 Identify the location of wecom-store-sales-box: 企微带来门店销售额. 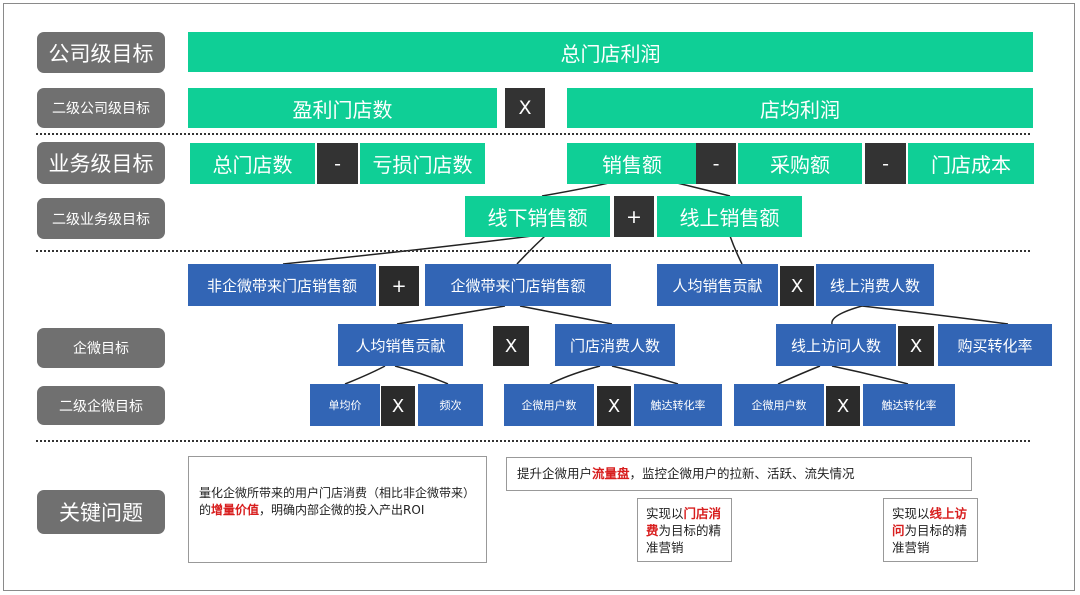
(518, 285).